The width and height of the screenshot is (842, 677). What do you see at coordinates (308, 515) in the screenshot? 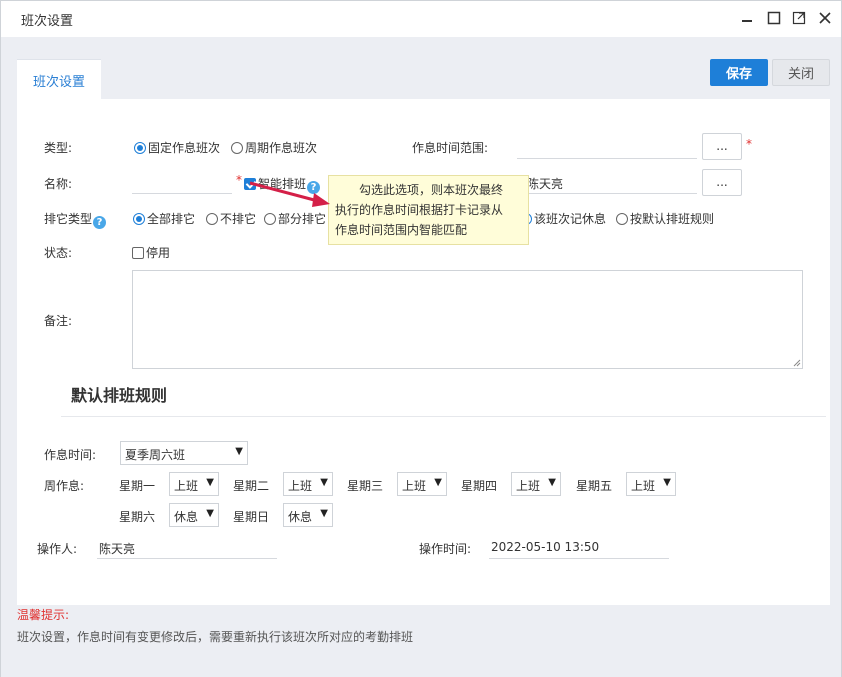
I see `day-select-sun: 休息 ▼` at bounding box center [308, 515].